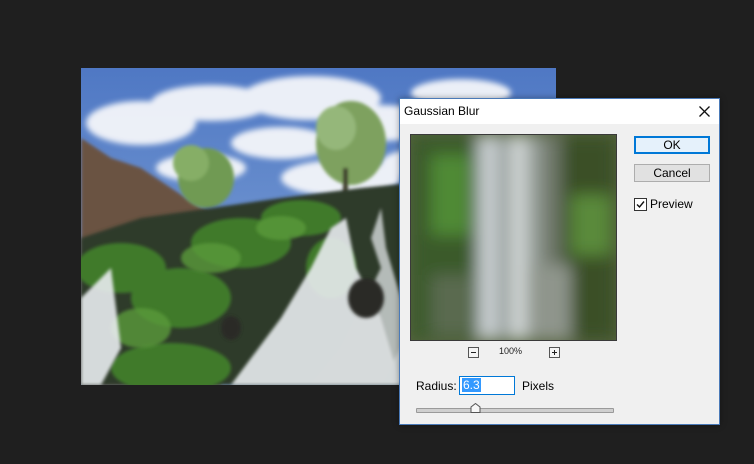  I want to click on preview-checkbox-row: Preview, so click(663, 204).